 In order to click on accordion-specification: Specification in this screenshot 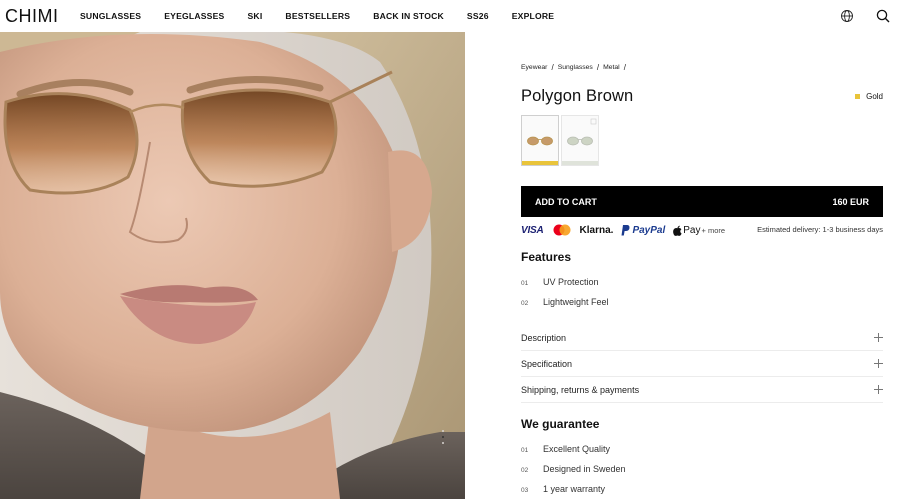, I will do `click(702, 364)`.